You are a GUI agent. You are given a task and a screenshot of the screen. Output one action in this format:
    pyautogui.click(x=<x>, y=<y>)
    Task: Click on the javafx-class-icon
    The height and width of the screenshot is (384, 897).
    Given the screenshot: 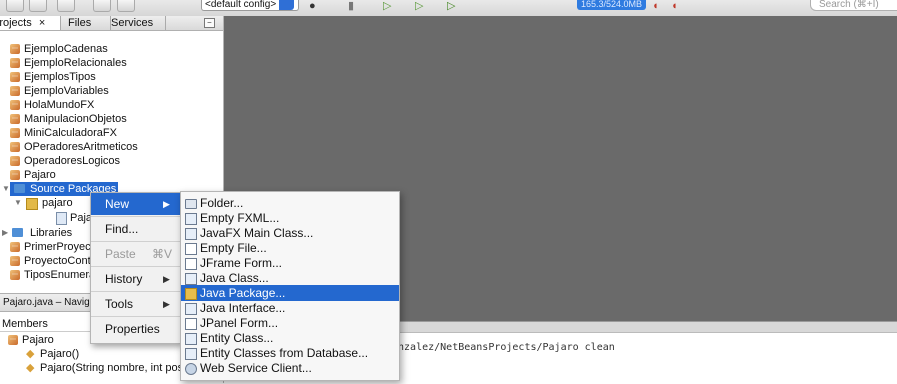 What is the action you would take?
    pyautogui.click(x=191, y=234)
    